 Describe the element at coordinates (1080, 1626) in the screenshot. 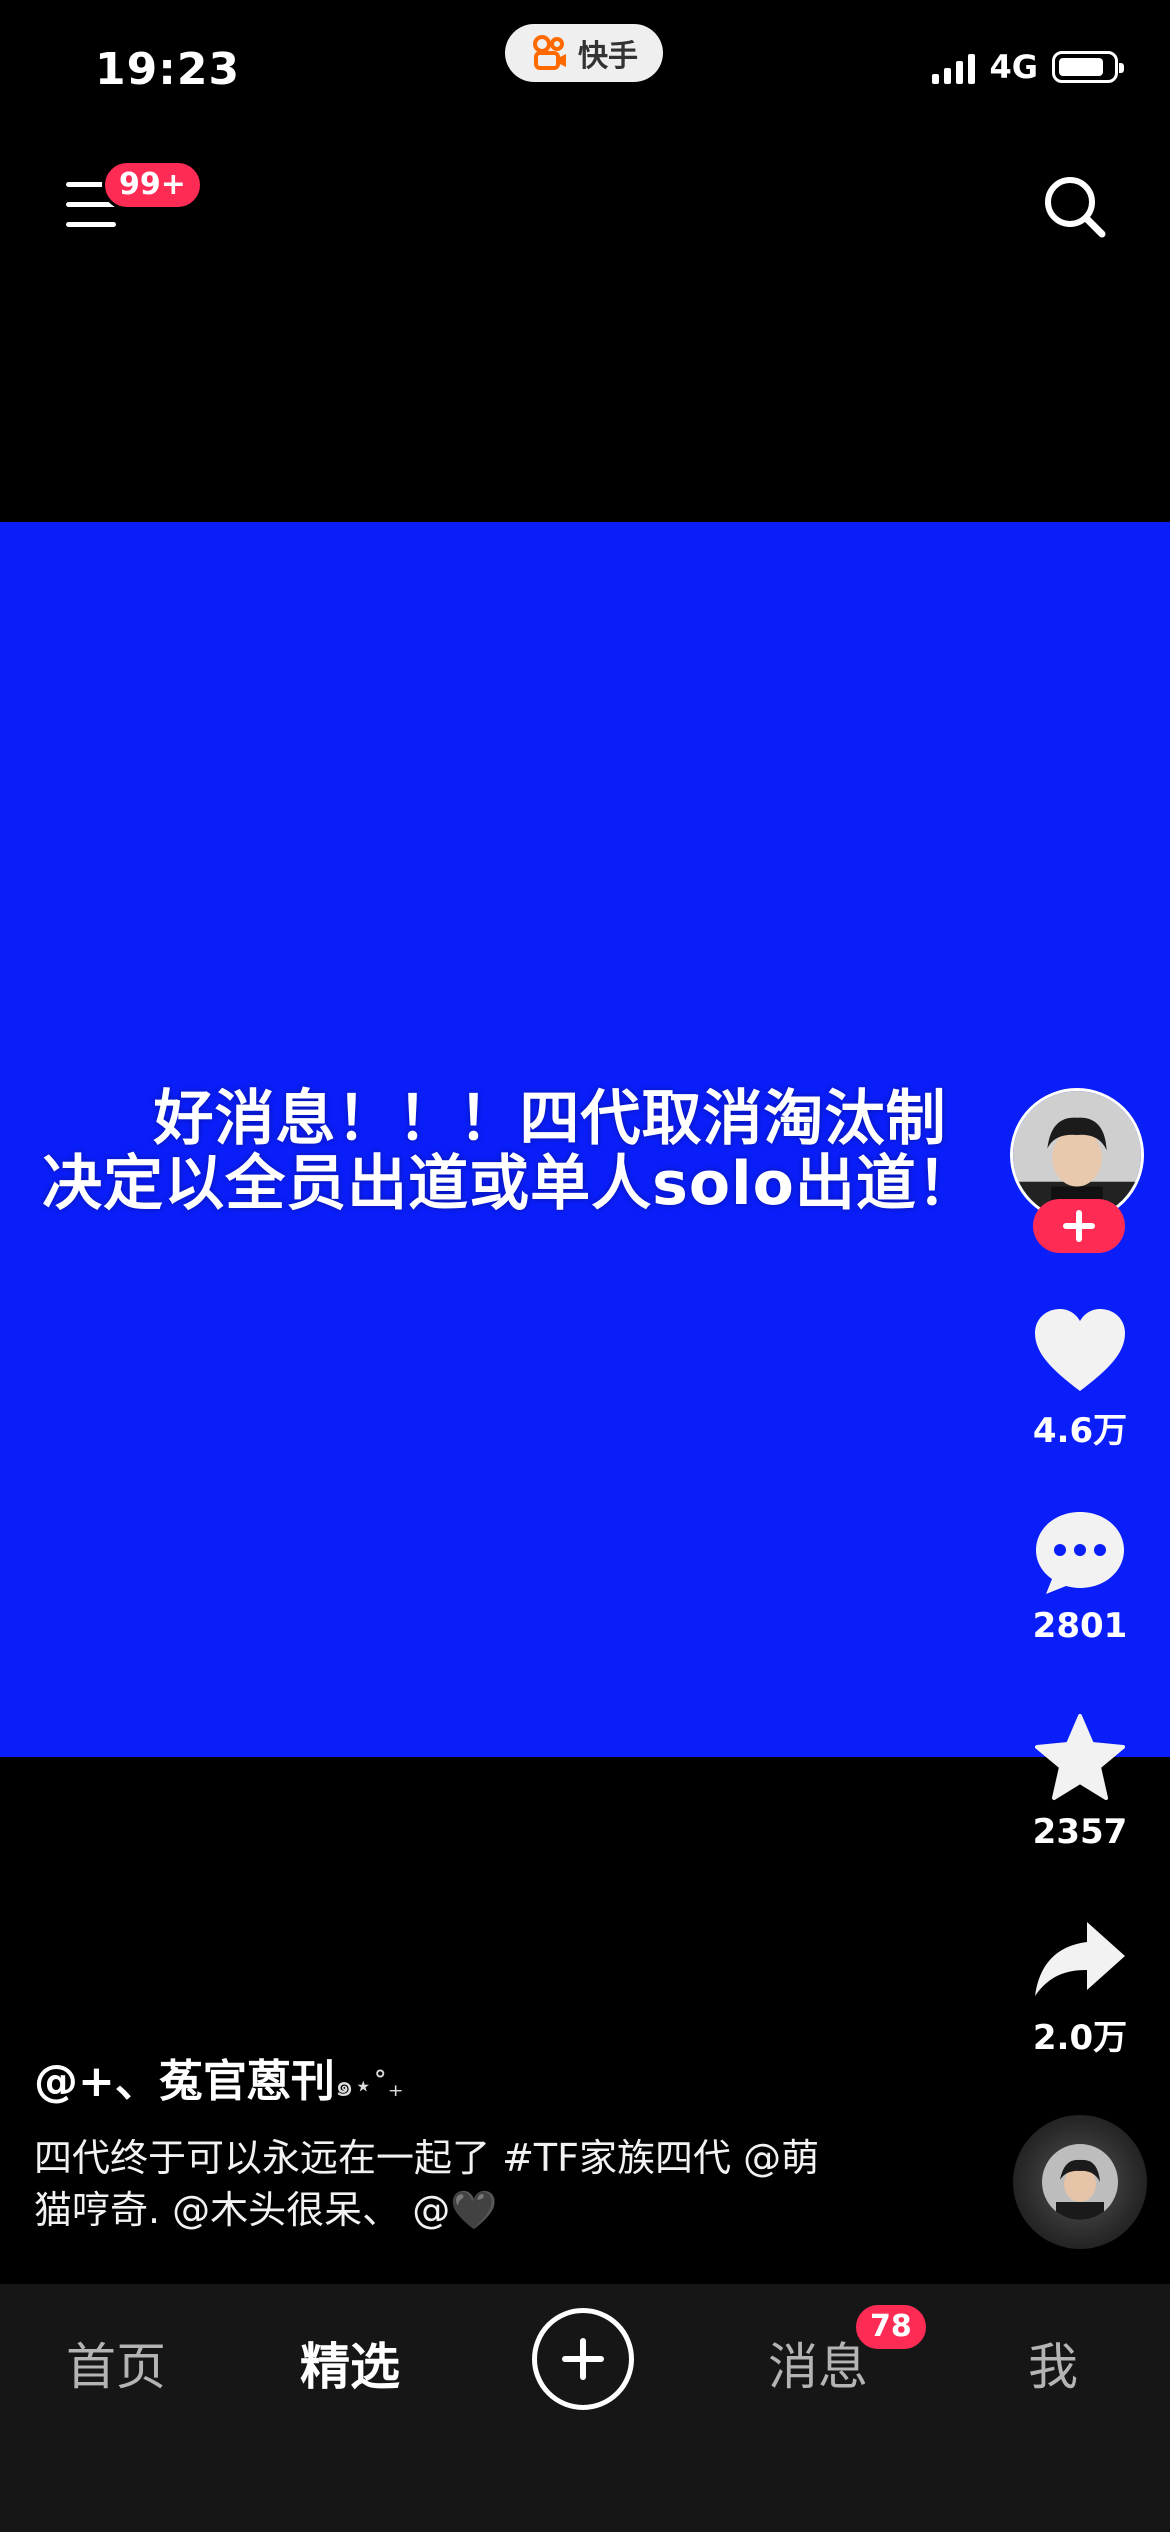

I see `comment-count: 2801` at that location.